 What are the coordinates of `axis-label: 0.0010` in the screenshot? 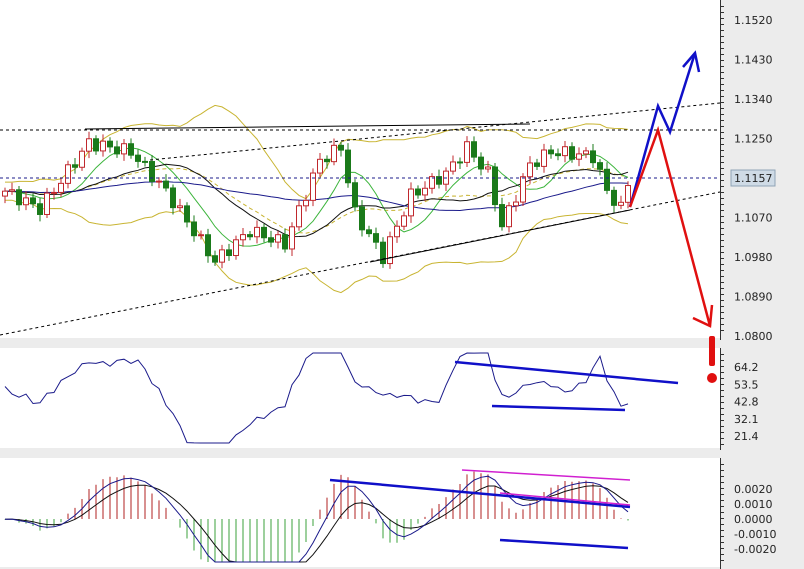 It's located at (753, 504).